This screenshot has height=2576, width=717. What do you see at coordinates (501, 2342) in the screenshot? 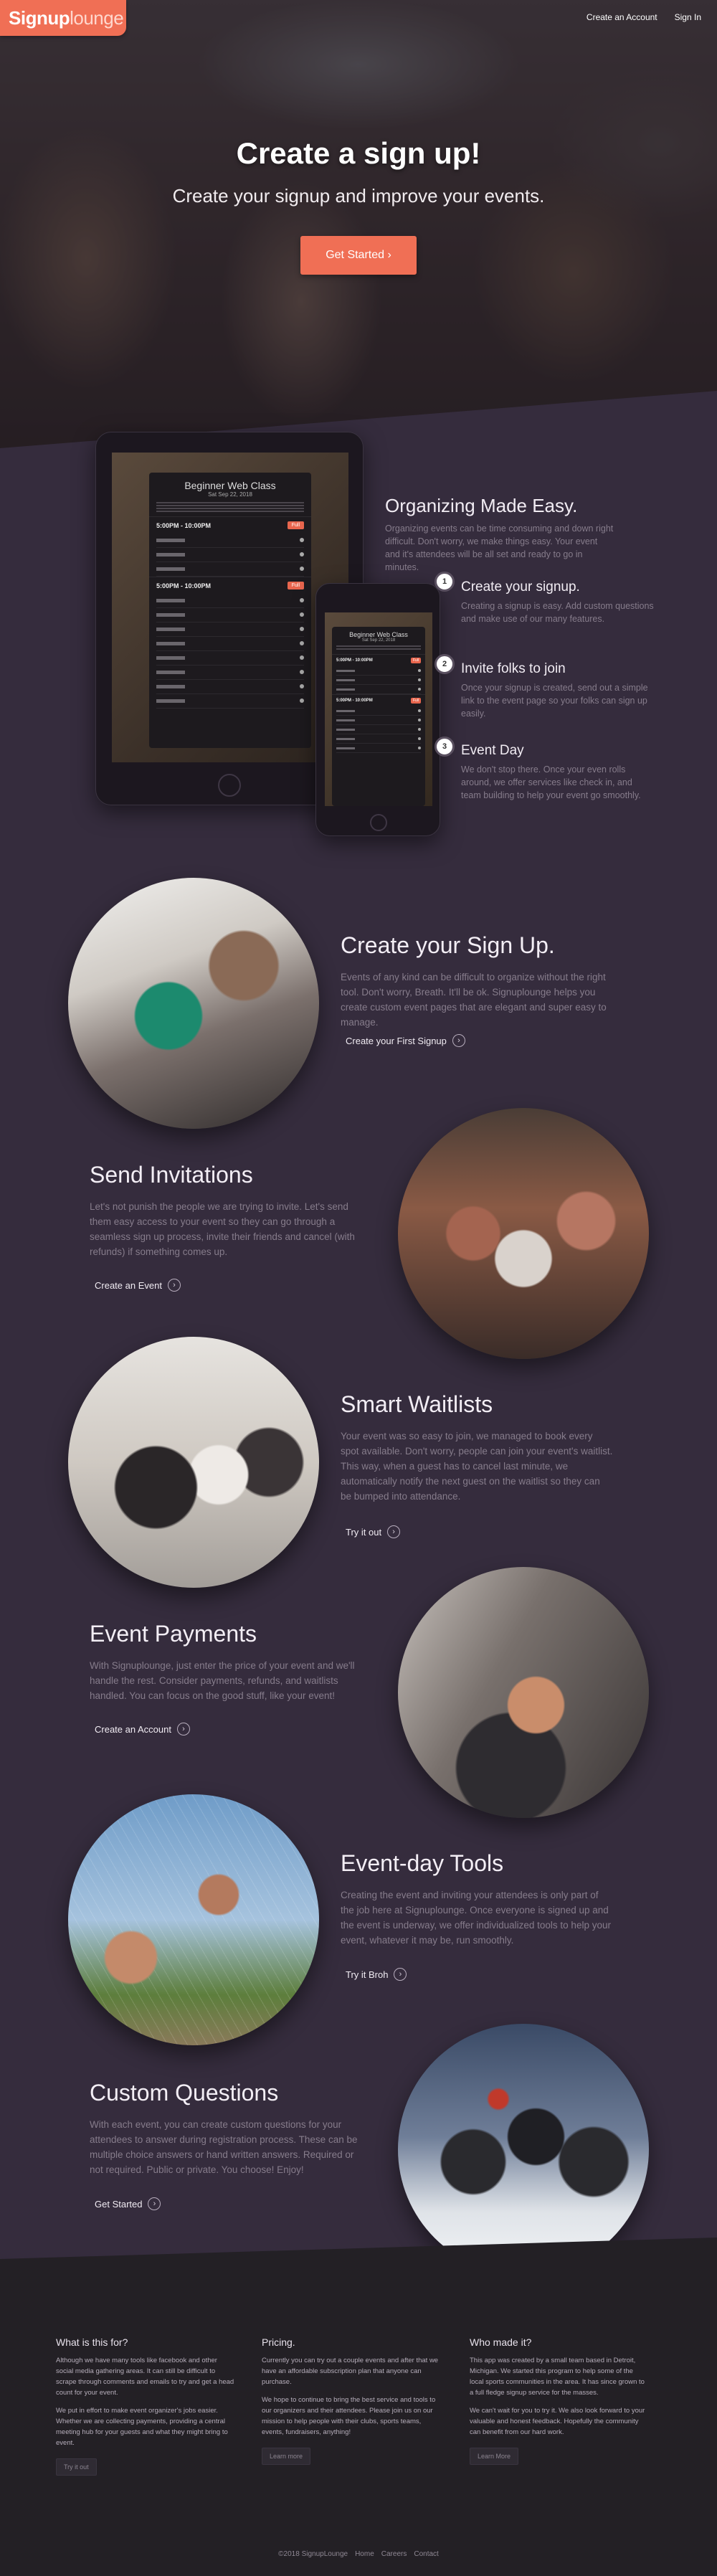
I see `footer-heading: Who made it?` at bounding box center [501, 2342].